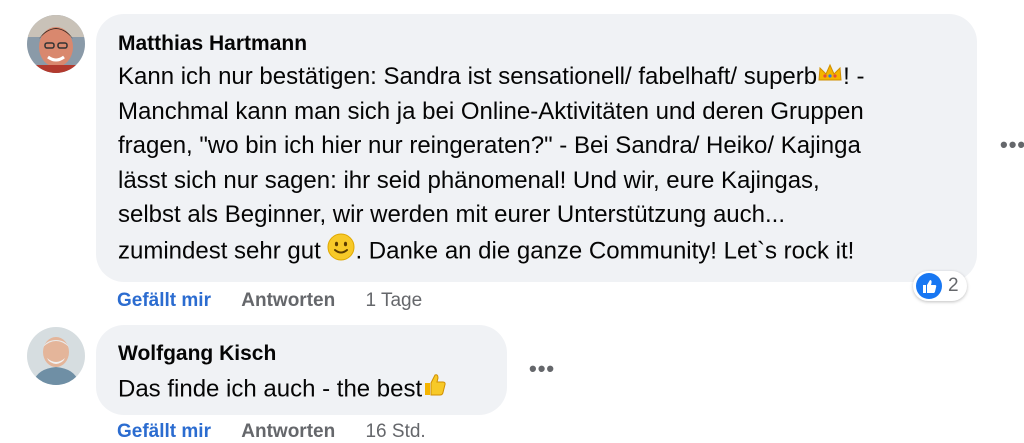 This screenshot has height=443, width=1024. I want to click on reaction-count: 2, so click(953, 285).